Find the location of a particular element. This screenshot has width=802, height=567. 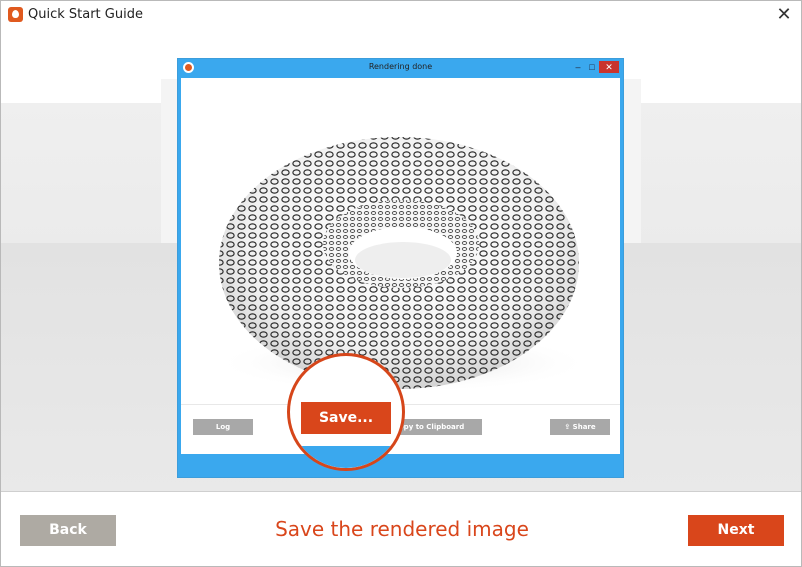

callout-window-edge is located at coordinates (346, 457).